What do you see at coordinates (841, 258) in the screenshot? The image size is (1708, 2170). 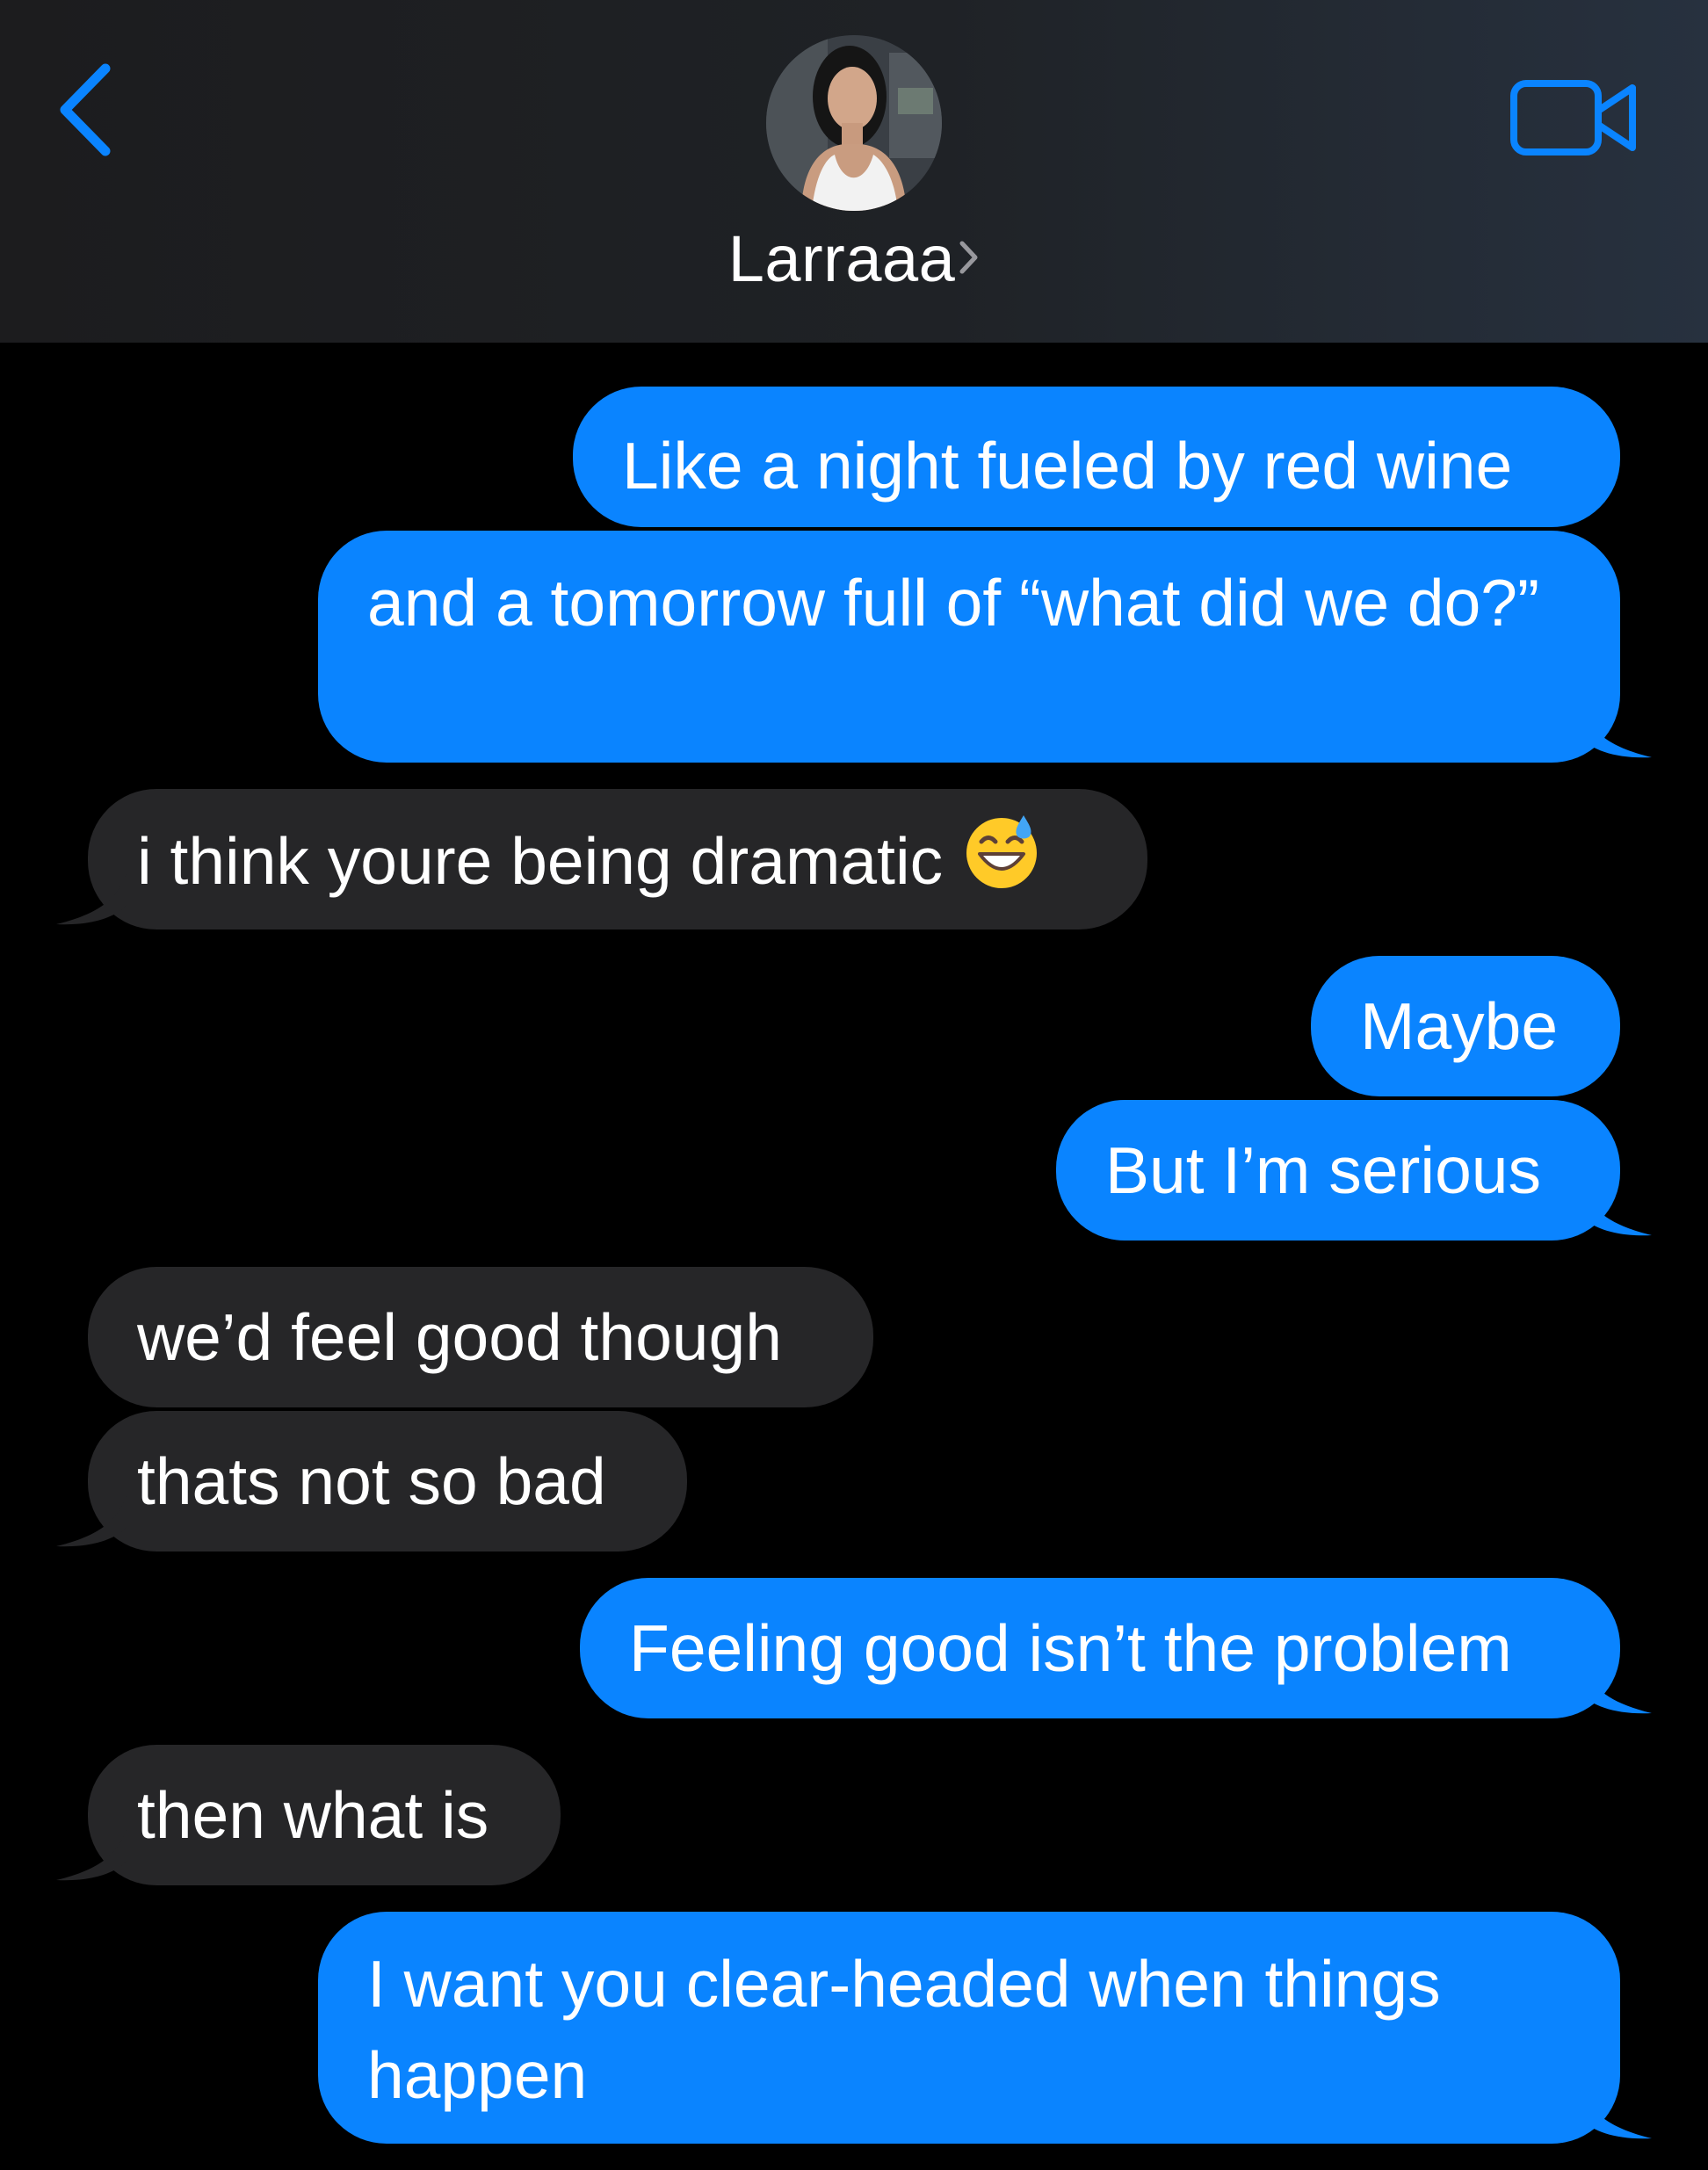 I see `contact-name: Larraaa` at bounding box center [841, 258].